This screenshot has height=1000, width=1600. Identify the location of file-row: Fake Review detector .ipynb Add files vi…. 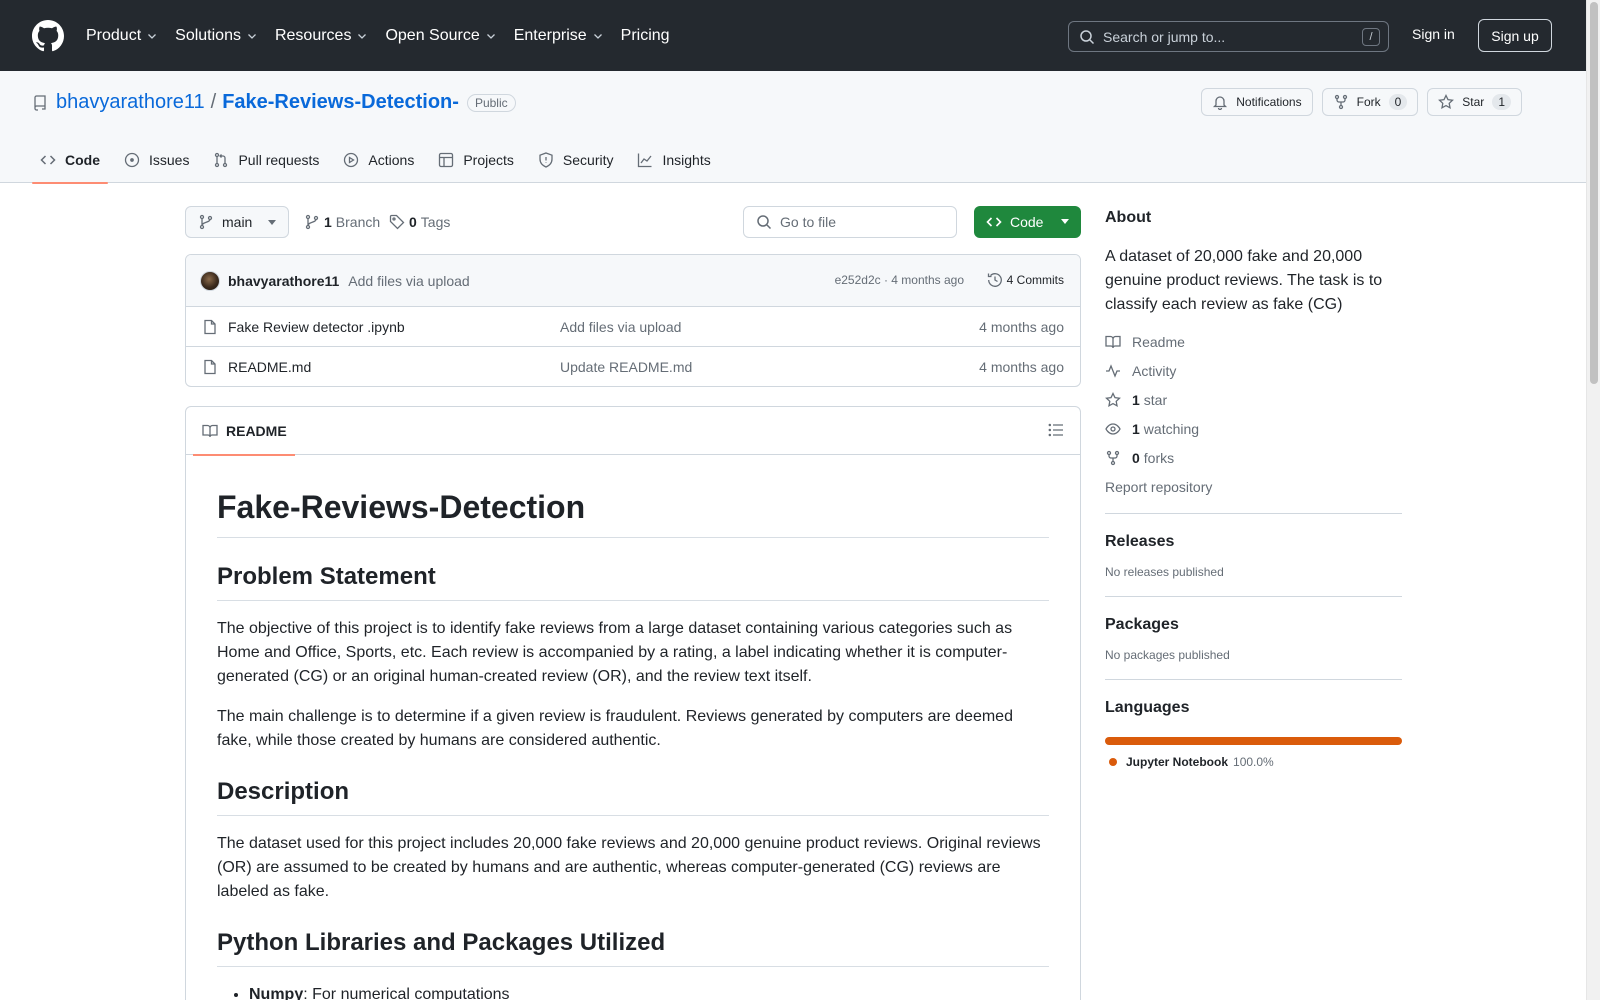
(633, 327).